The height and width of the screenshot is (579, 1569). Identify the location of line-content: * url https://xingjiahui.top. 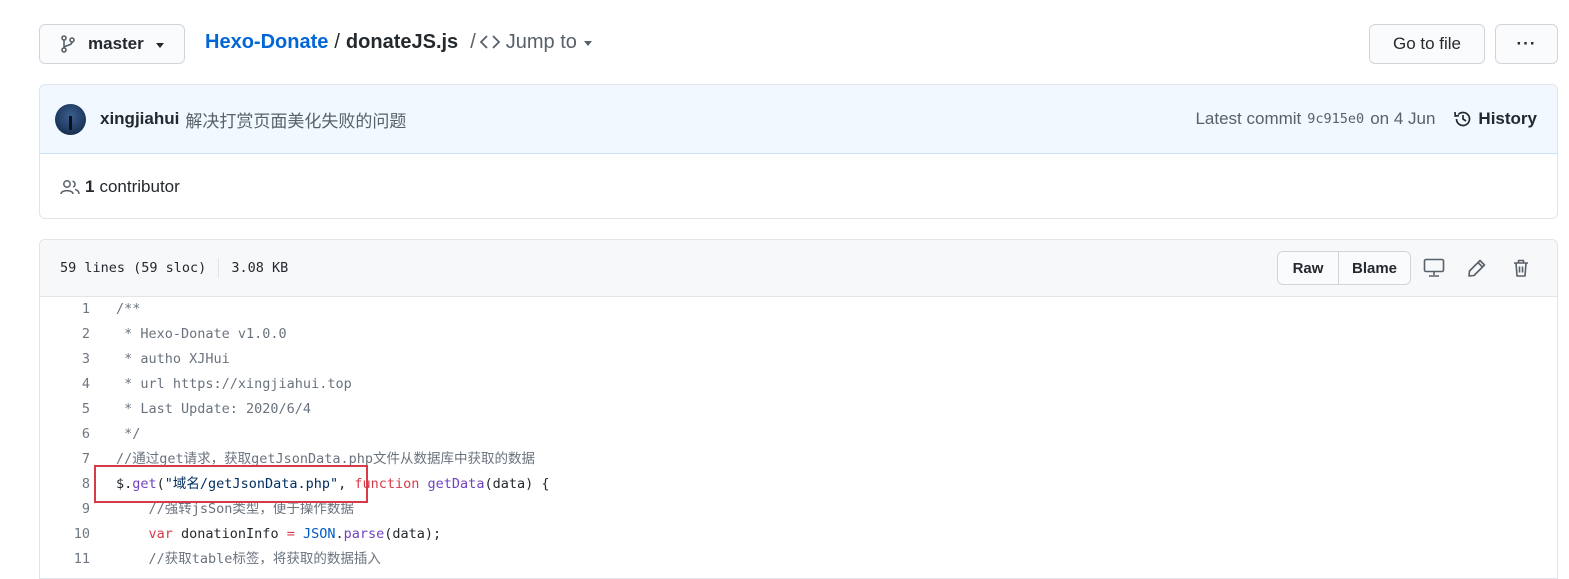
(234, 384).